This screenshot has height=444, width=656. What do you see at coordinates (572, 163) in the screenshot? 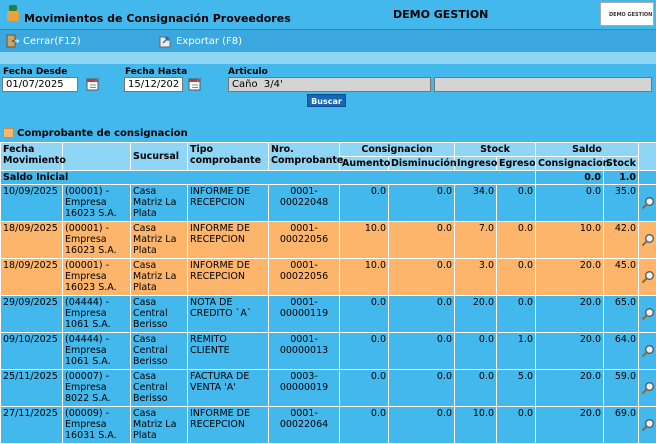
I see `header-saldo-consignacion: Consignacion` at bounding box center [572, 163].